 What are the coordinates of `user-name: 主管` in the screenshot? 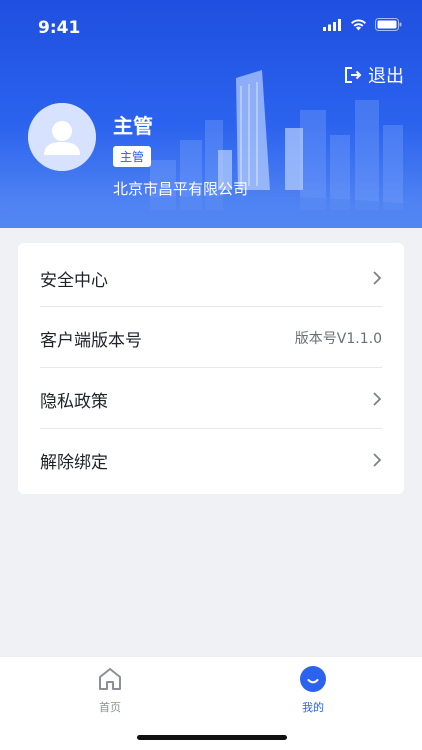 It's located at (133, 126).